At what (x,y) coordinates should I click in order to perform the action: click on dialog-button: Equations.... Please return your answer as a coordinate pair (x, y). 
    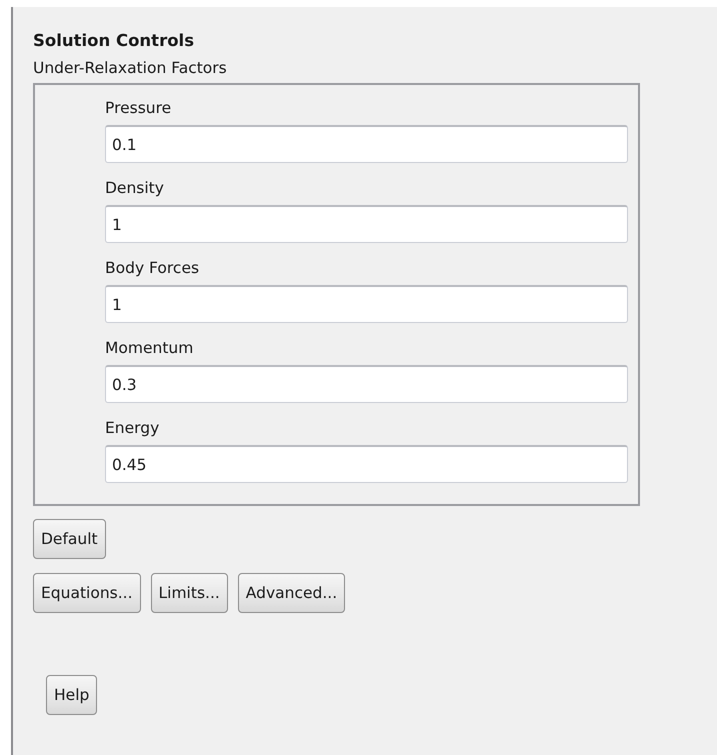
    Looking at the image, I should click on (87, 593).